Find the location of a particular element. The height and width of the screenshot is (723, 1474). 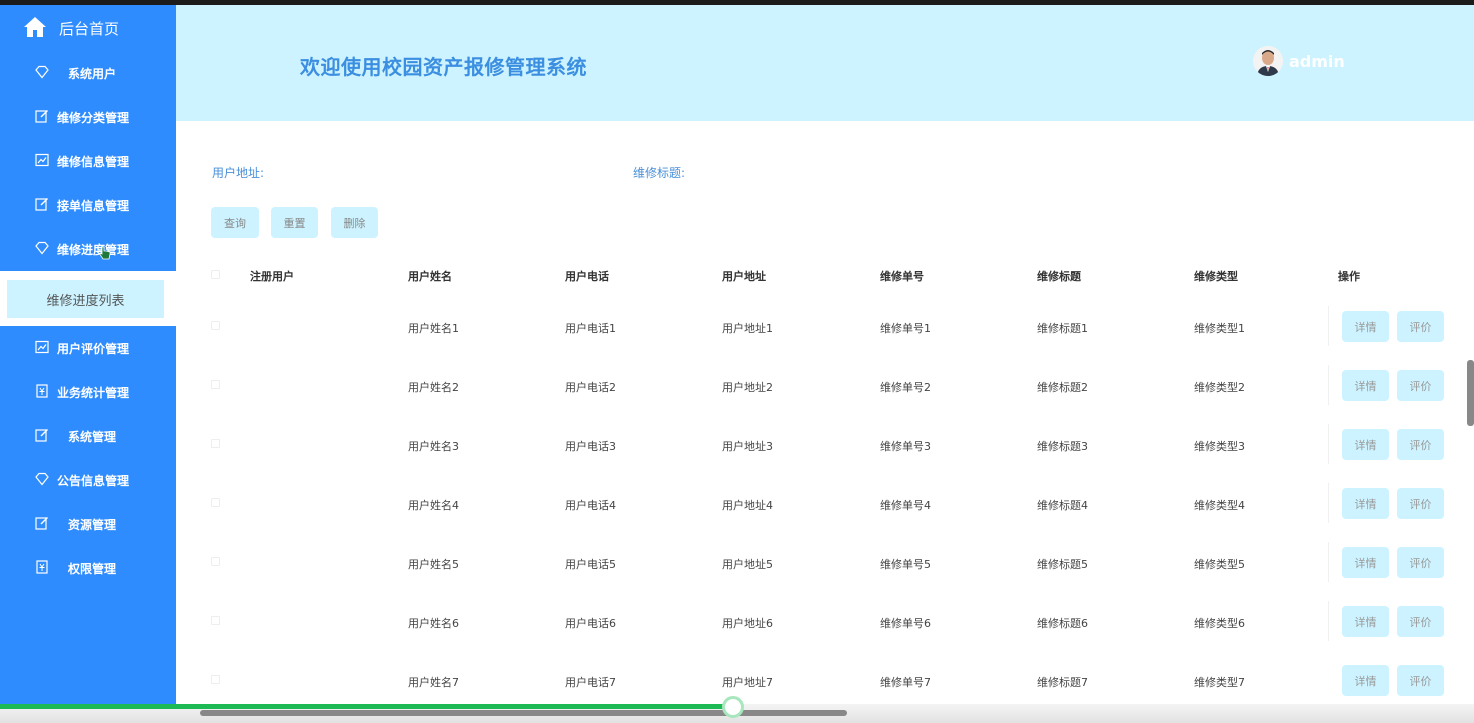

cell-order-no: 维修单号4 is located at coordinates (905, 505).